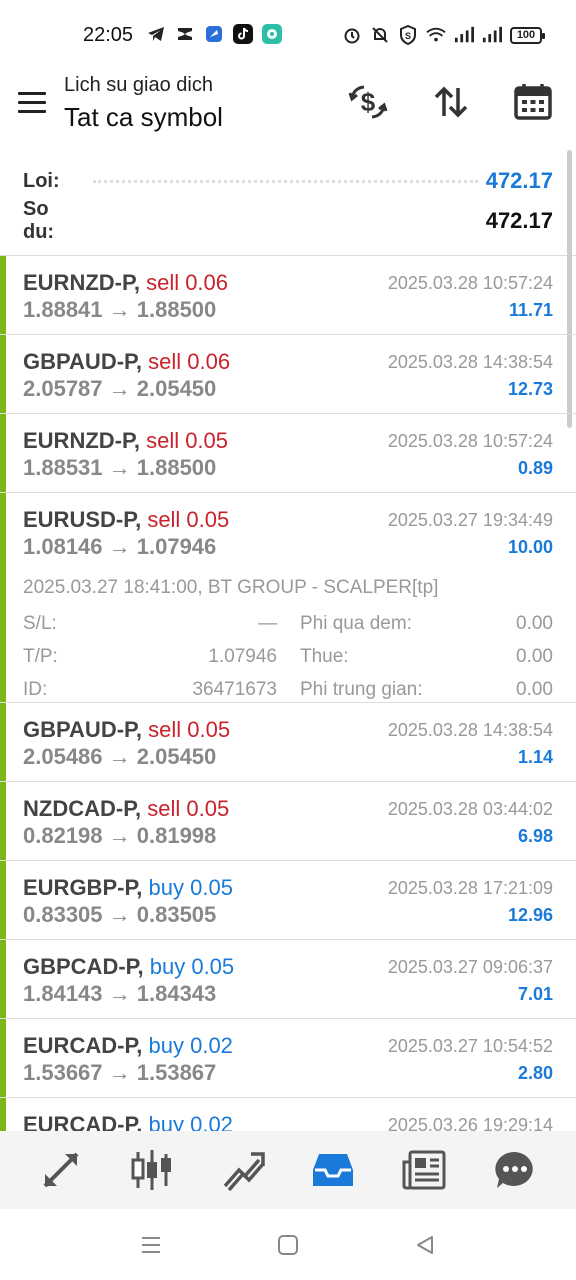  I want to click on currency-exchange-icon: $, so click(368, 102).